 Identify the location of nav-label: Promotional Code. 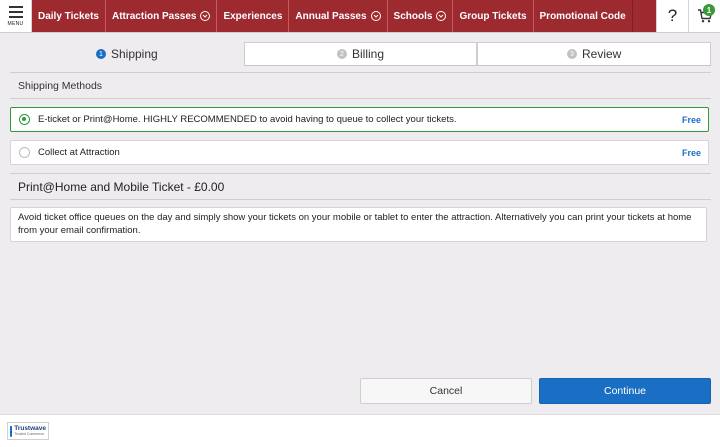
(582, 16).